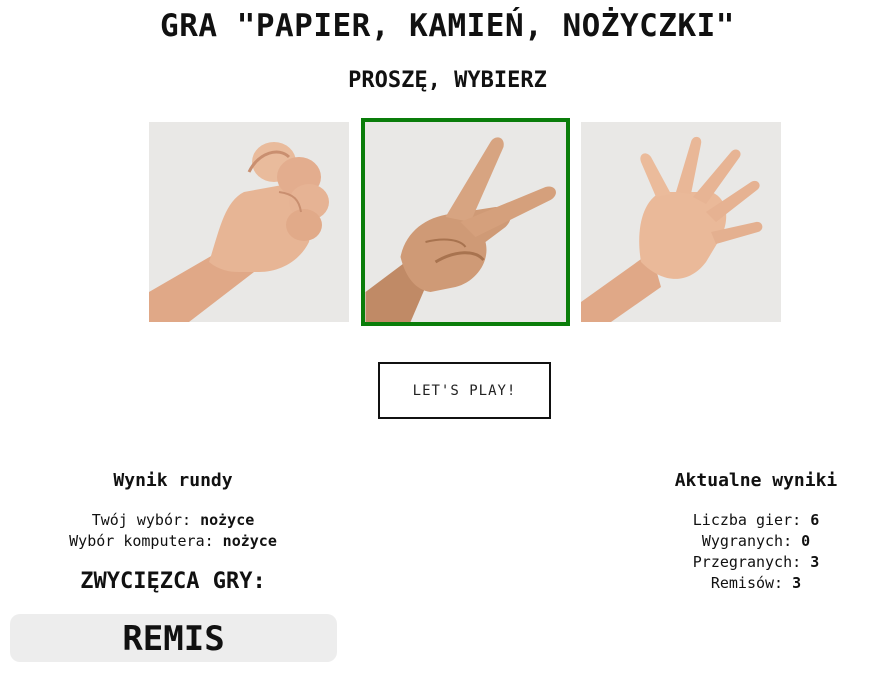 The width and height of the screenshot is (895, 681). I want to click on choice-paper, so click(681, 222).